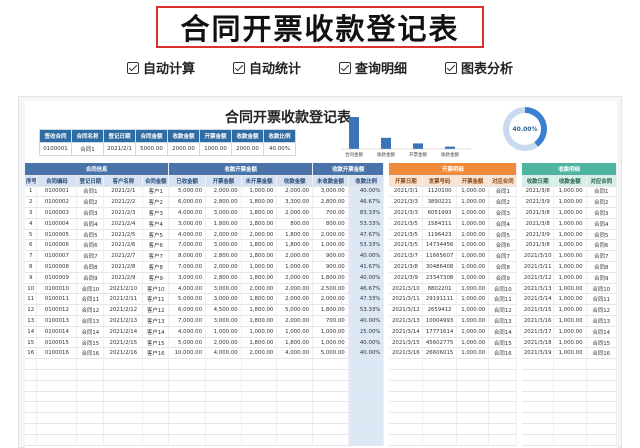 The height and width of the screenshot is (448, 640). I want to click on table-cell: 2021/3/11, so click(538, 267).